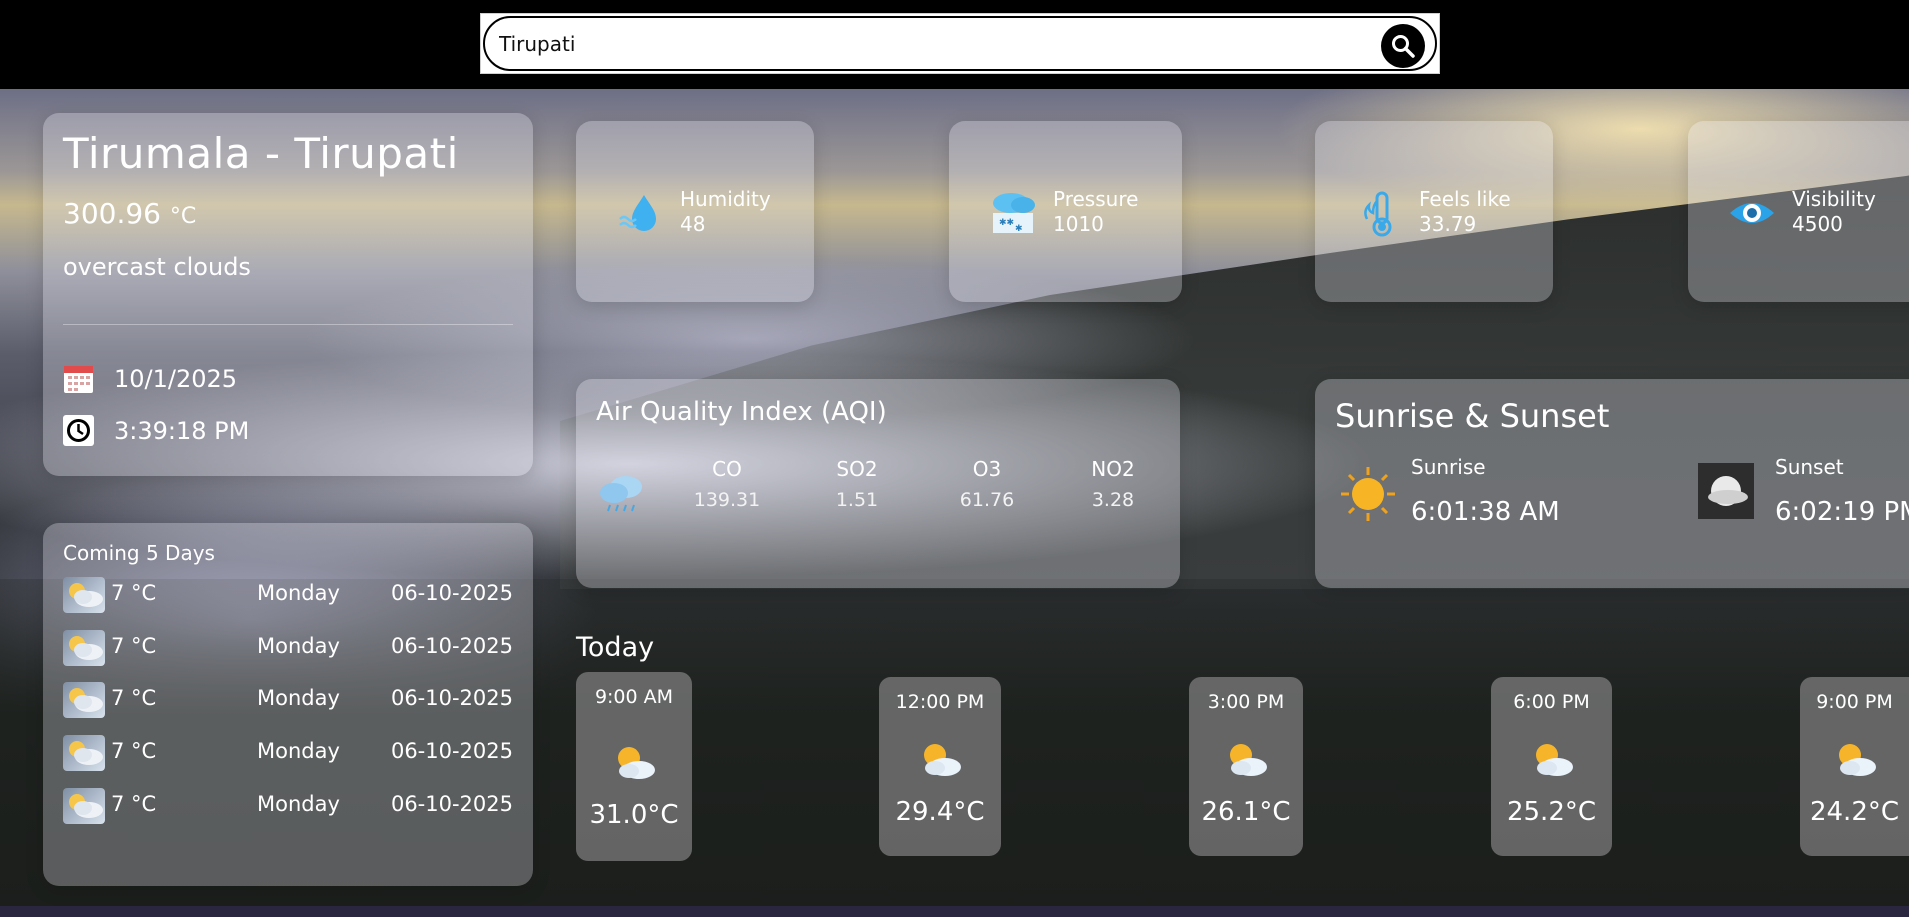 This screenshot has width=1909, height=917. What do you see at coordinates (139, 553) in the screenshot?
I see `forecast-title: Coming 5 Days` at bounding box center [139, 553].